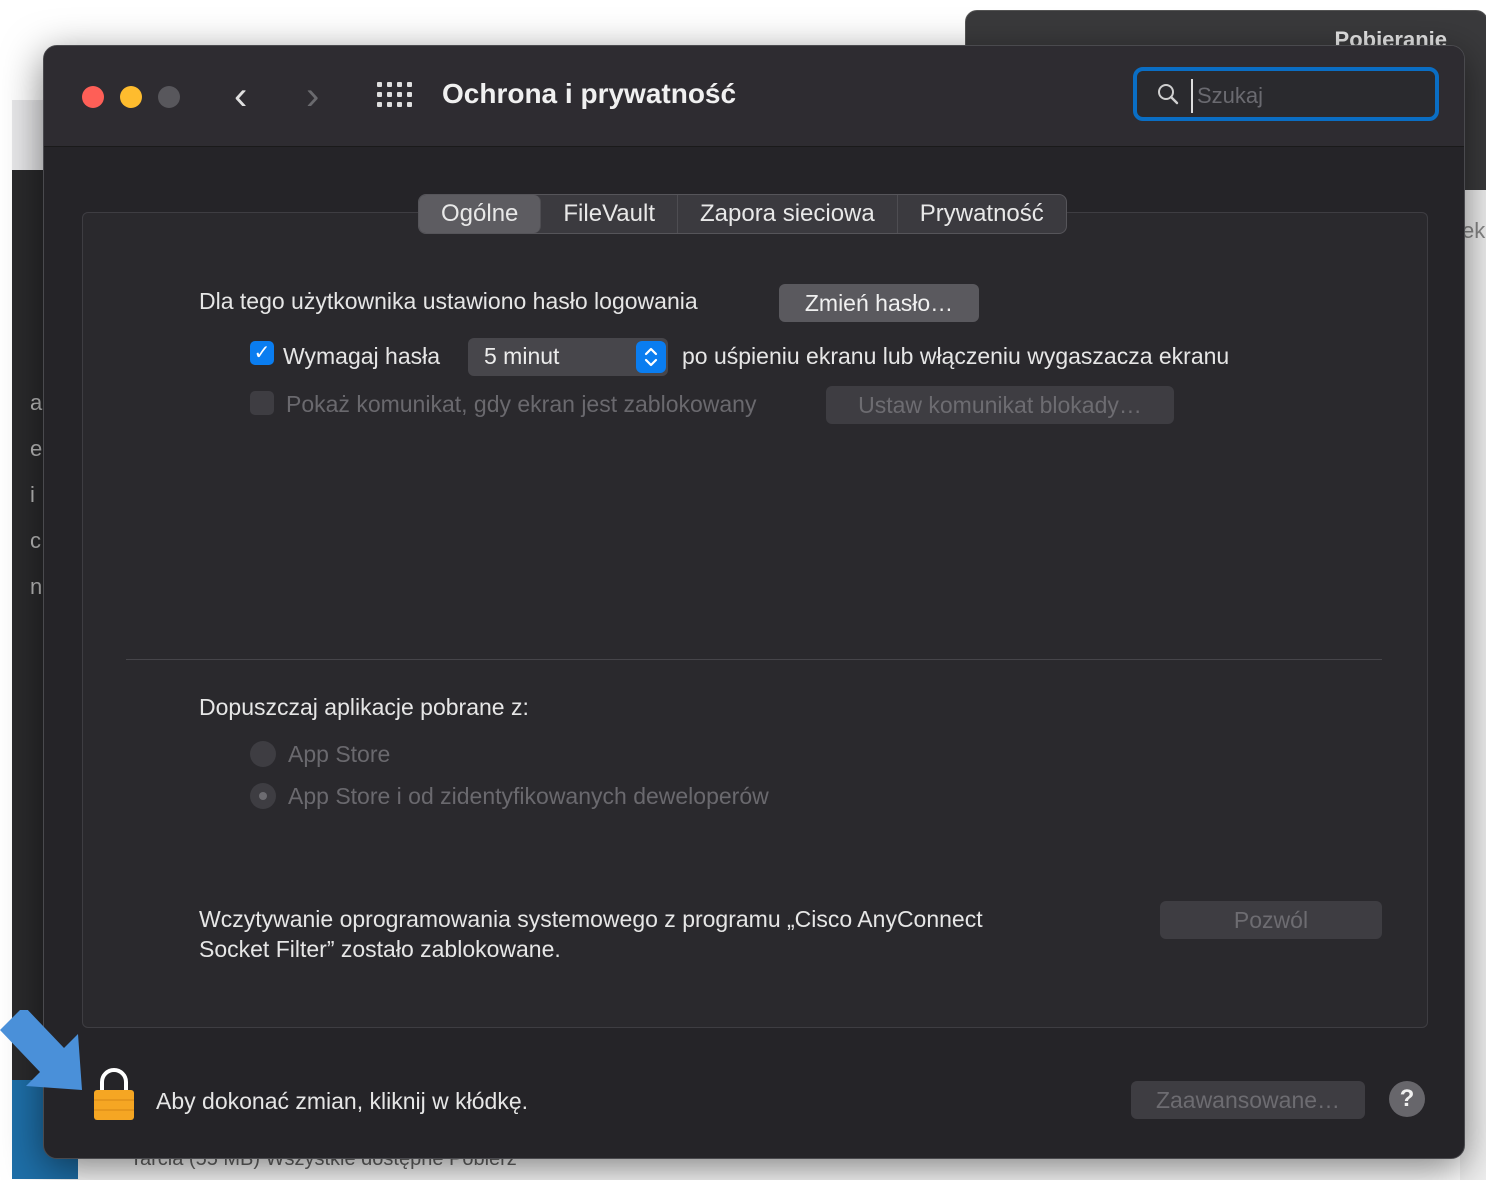 This screenshot has height=1180, width=1486. What do you see at coordinates (263, 796) in the screenshot?
I see `radio-app-store-identified` at bounding box center [263, 796].